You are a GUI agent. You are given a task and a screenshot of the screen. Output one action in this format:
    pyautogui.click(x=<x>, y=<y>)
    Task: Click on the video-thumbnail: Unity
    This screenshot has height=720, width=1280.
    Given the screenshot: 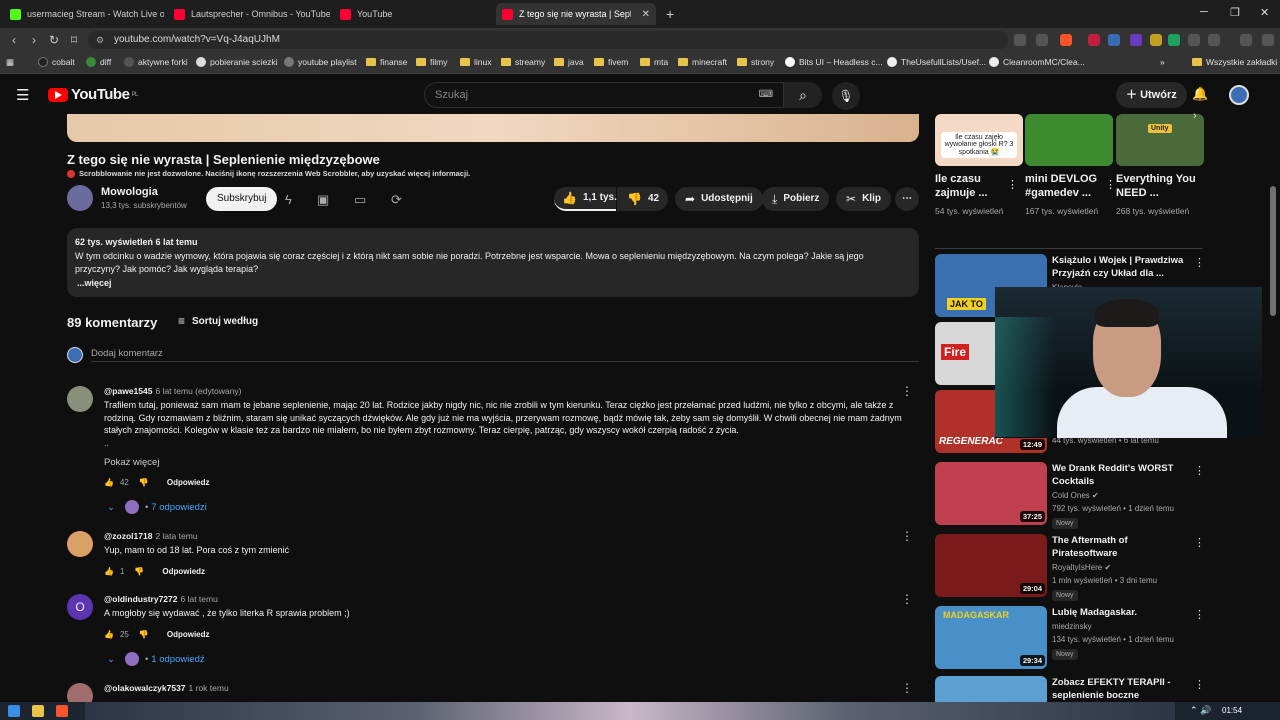 What is the action you would take?
    pyautogui.click(x=1160, y=140)
    